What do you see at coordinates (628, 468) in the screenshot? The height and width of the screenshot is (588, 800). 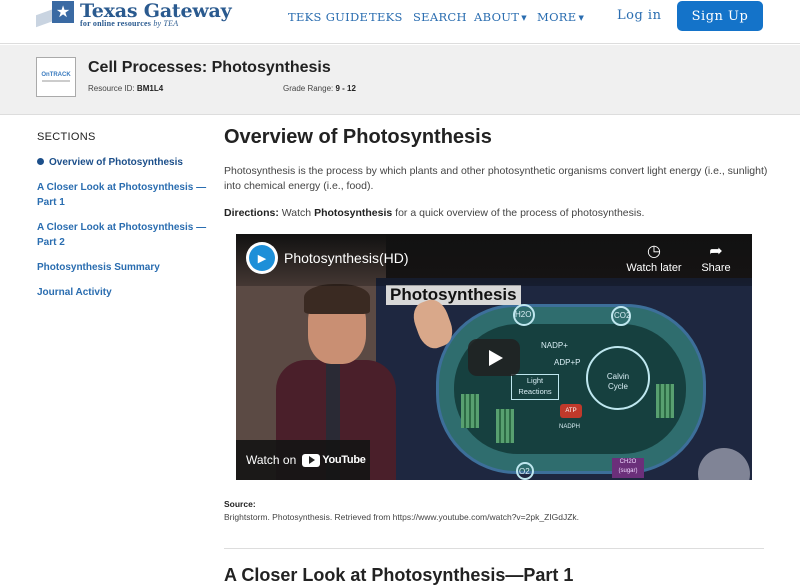 I see `ch2o-box: CH2O (sugar)` at bounding box center [628, 468].